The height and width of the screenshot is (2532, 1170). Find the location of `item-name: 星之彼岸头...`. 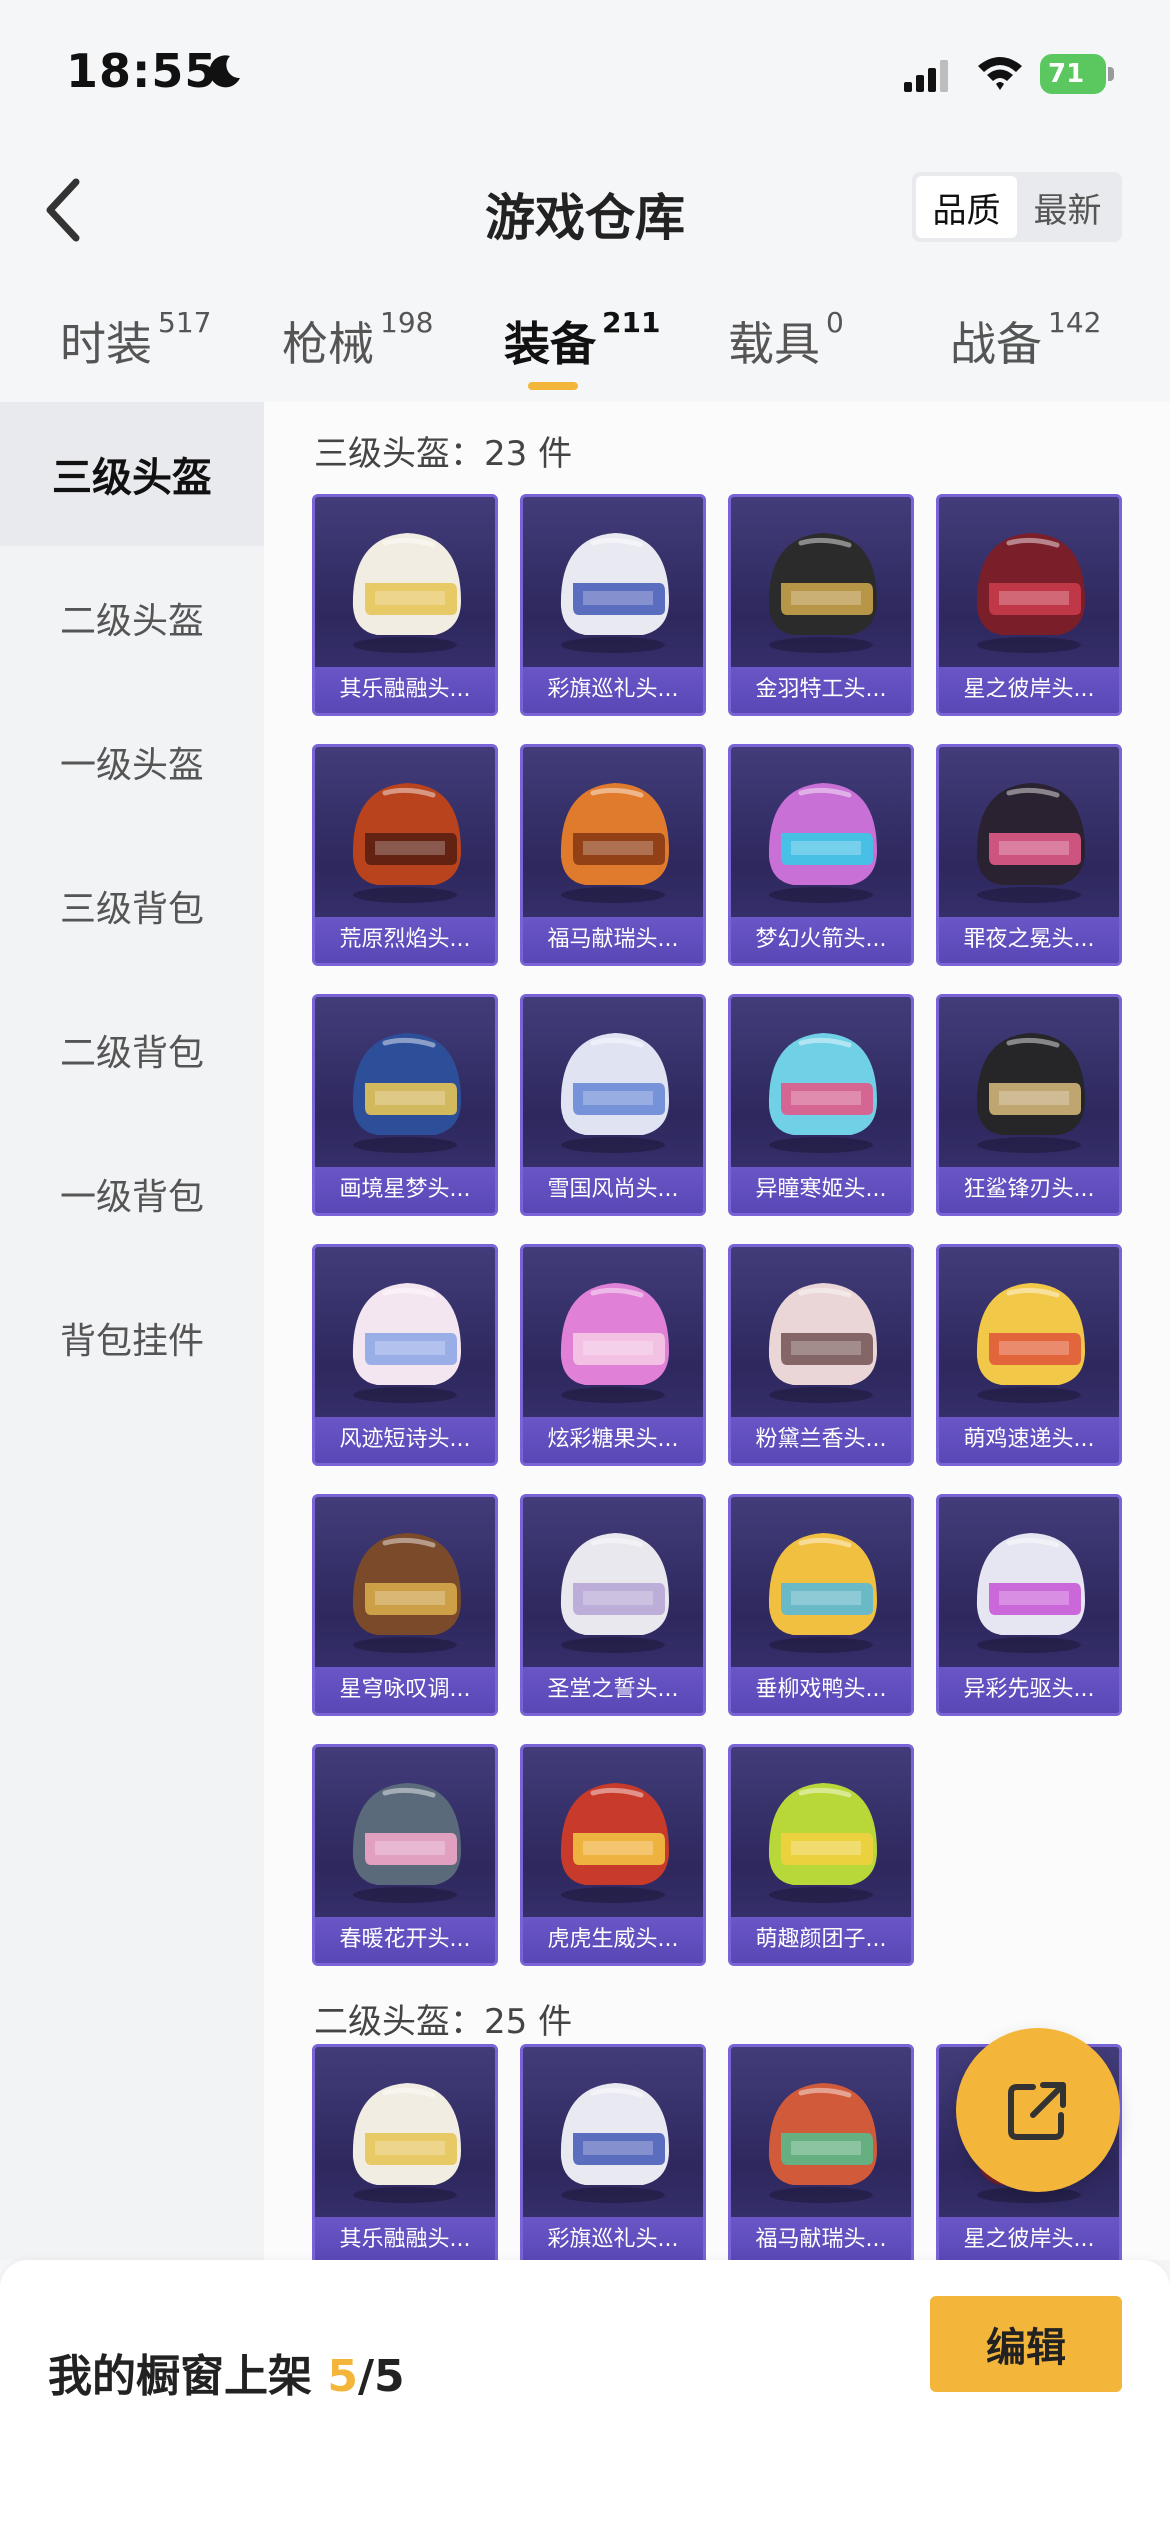

item-name: 星之彼岸头... is located at coordinates (1029, 690).